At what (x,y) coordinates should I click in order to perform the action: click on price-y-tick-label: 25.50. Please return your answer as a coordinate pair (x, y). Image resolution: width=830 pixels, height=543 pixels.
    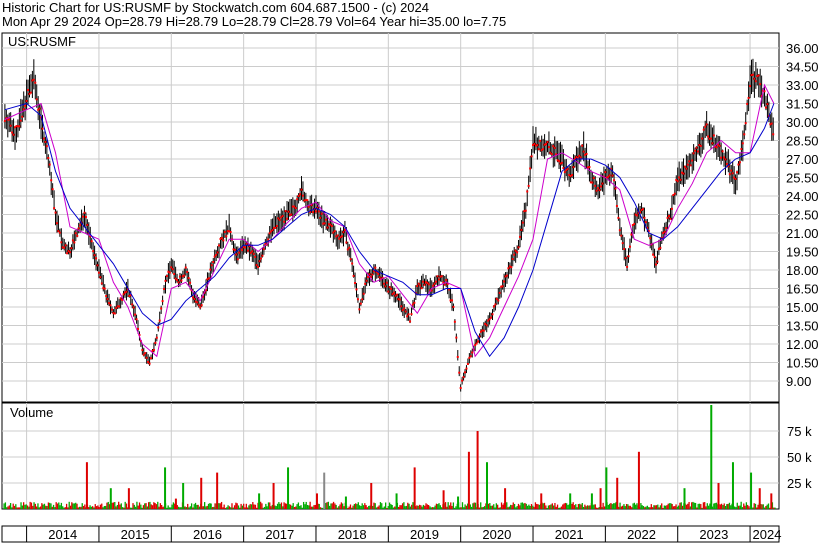
    Looking at the image, I should click on (802, 178).